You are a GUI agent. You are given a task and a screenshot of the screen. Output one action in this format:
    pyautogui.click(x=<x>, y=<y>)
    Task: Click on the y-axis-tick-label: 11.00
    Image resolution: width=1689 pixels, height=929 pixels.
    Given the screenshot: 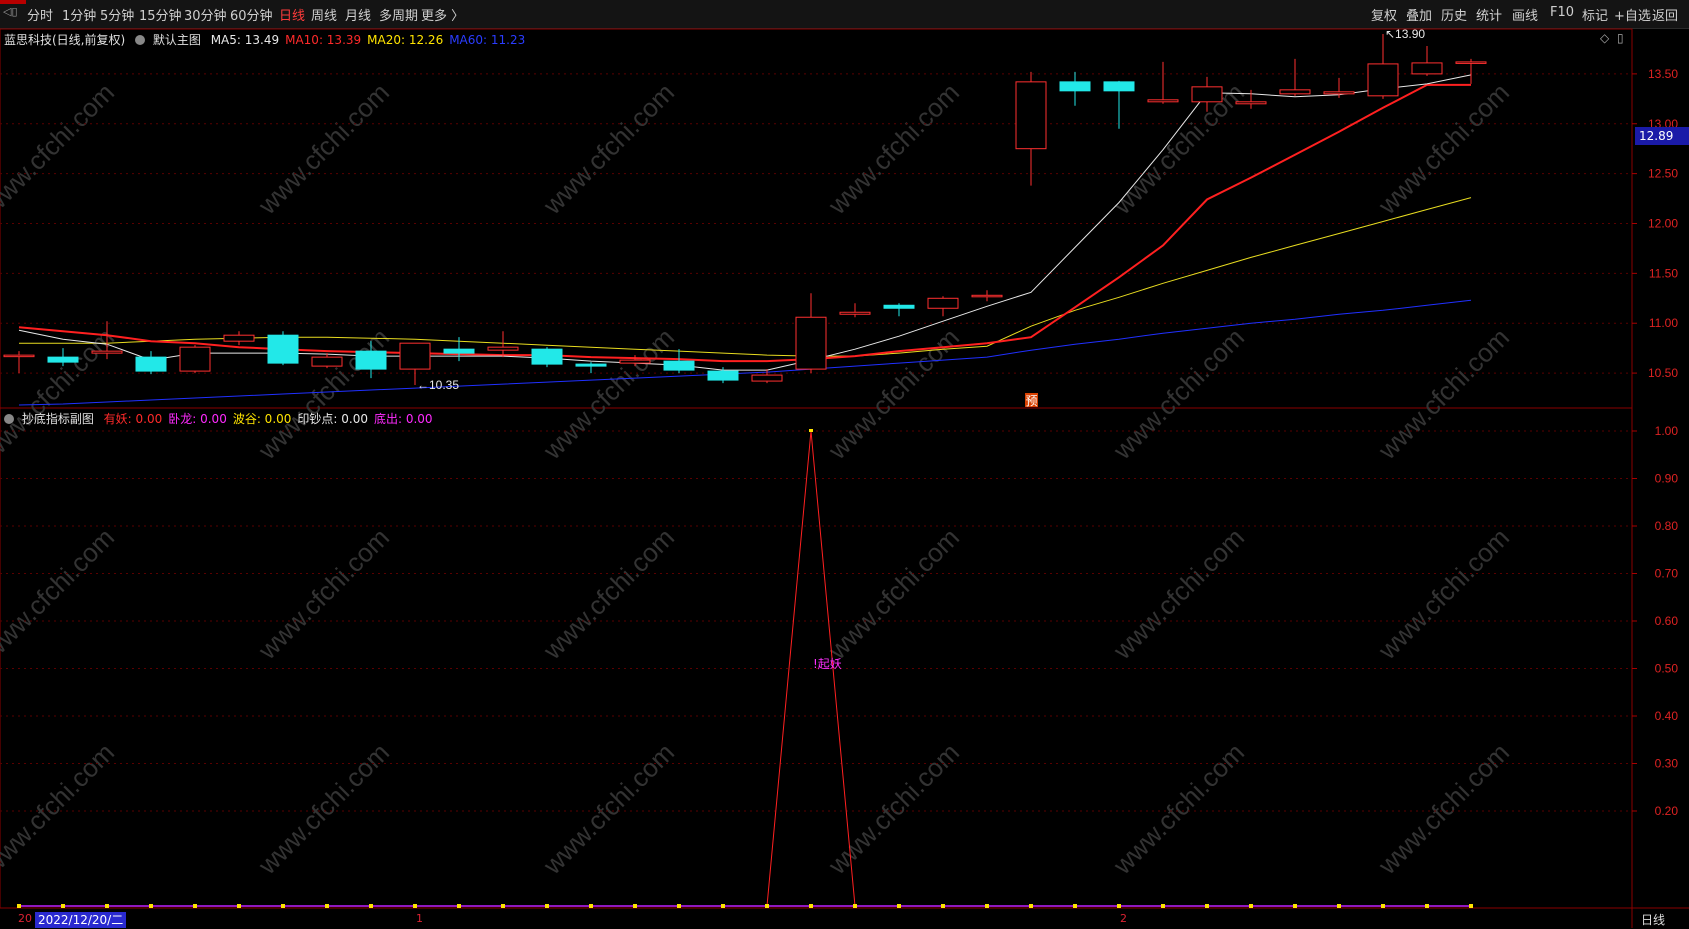 What is the action you would take?
    pyautogui.click(x=1663, y=323)
    